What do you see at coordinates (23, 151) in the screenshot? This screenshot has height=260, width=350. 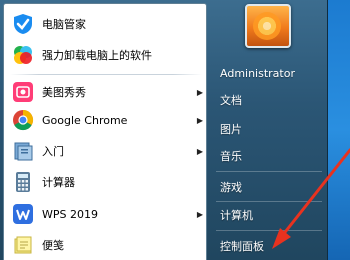 I see `getting-started-icon` at bounding box center [23, 151].